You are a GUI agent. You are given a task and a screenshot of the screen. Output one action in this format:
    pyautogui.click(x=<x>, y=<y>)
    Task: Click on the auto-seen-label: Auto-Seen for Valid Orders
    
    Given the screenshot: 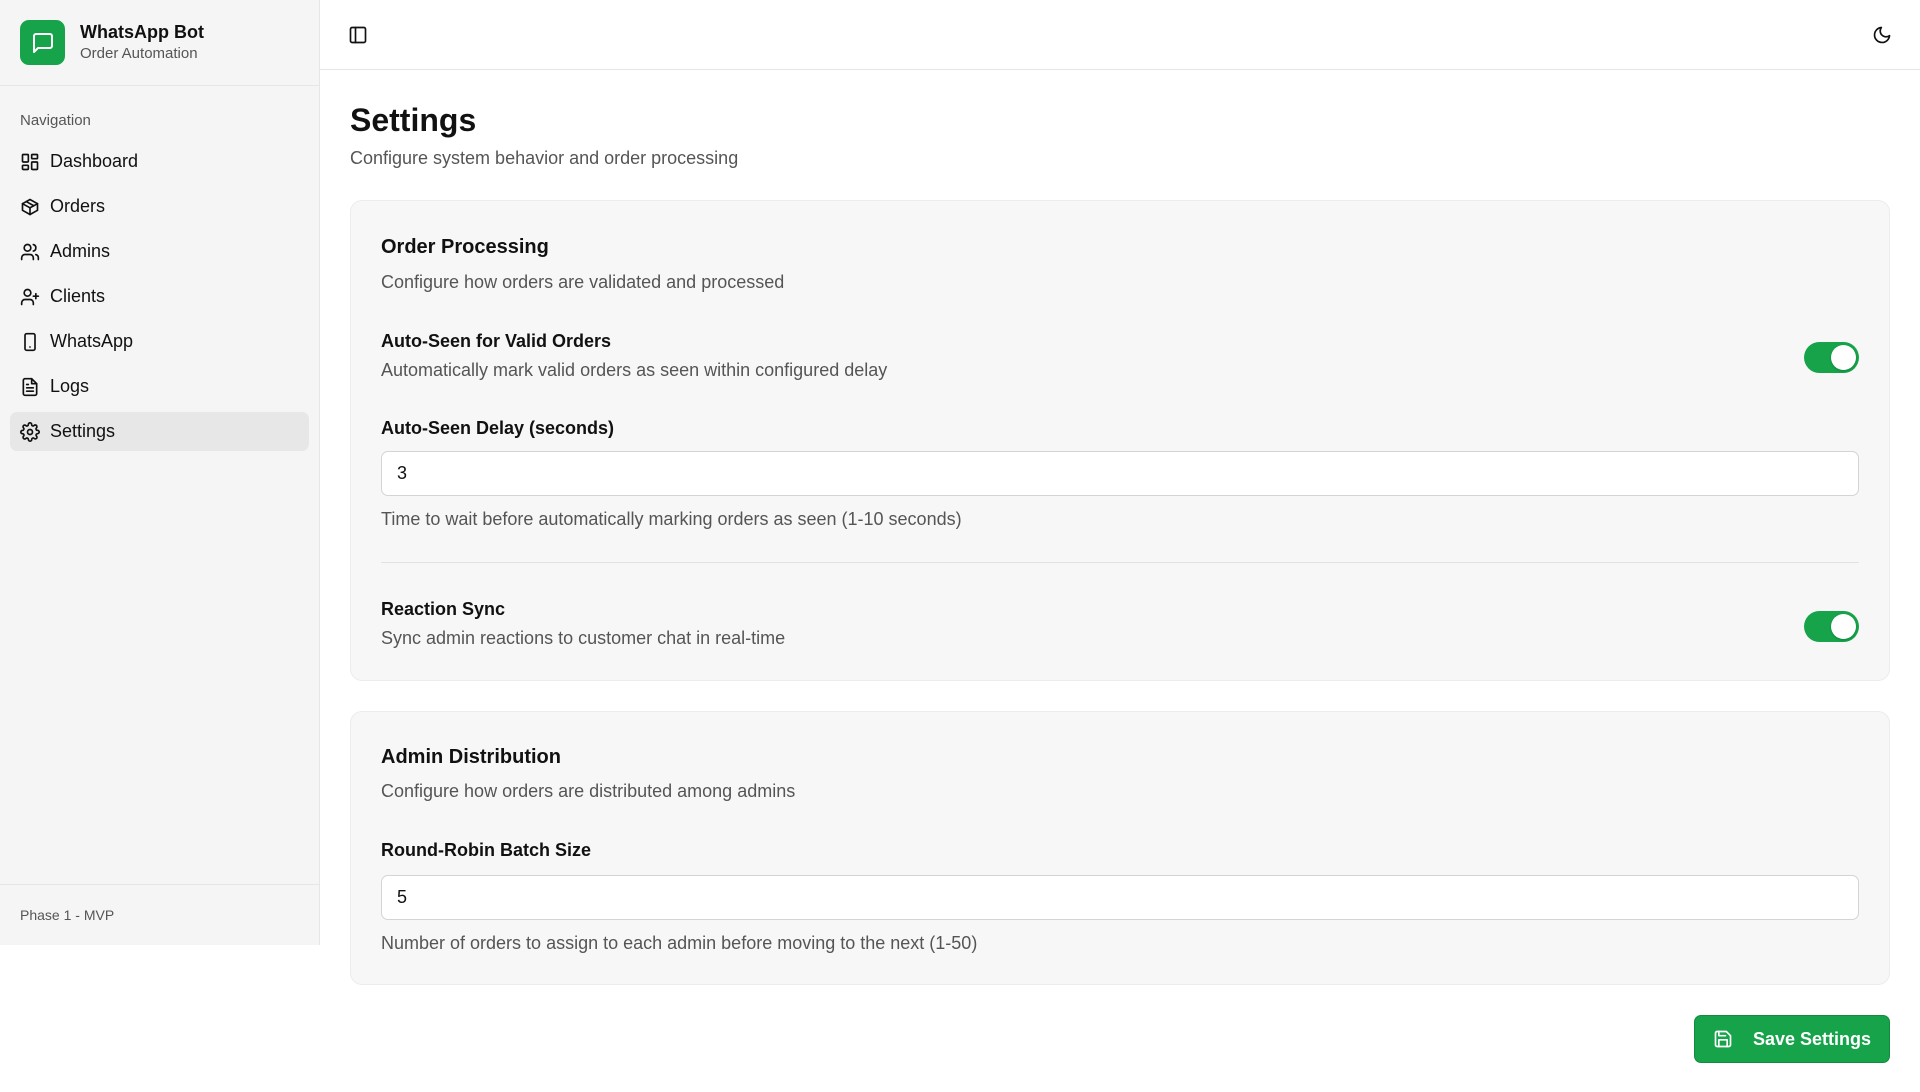 What is the action you would take?
    pyautogui.click(x=496, y=341)
    